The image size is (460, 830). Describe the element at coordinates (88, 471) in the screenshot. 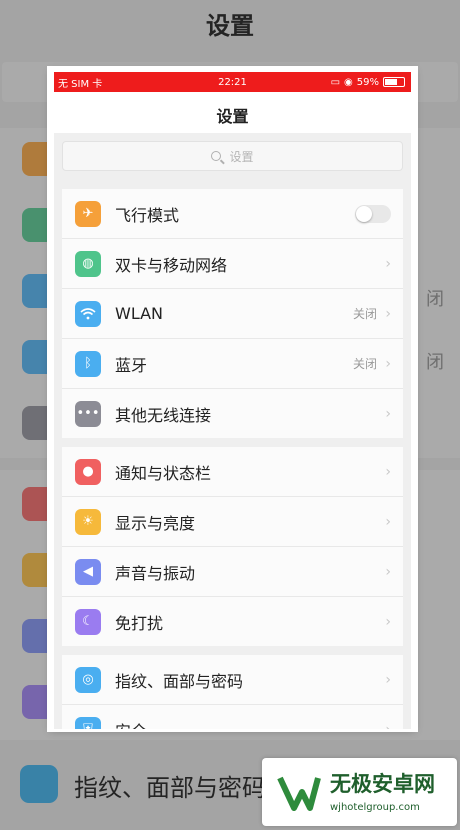

I see `notification-icon: ●` at that location.